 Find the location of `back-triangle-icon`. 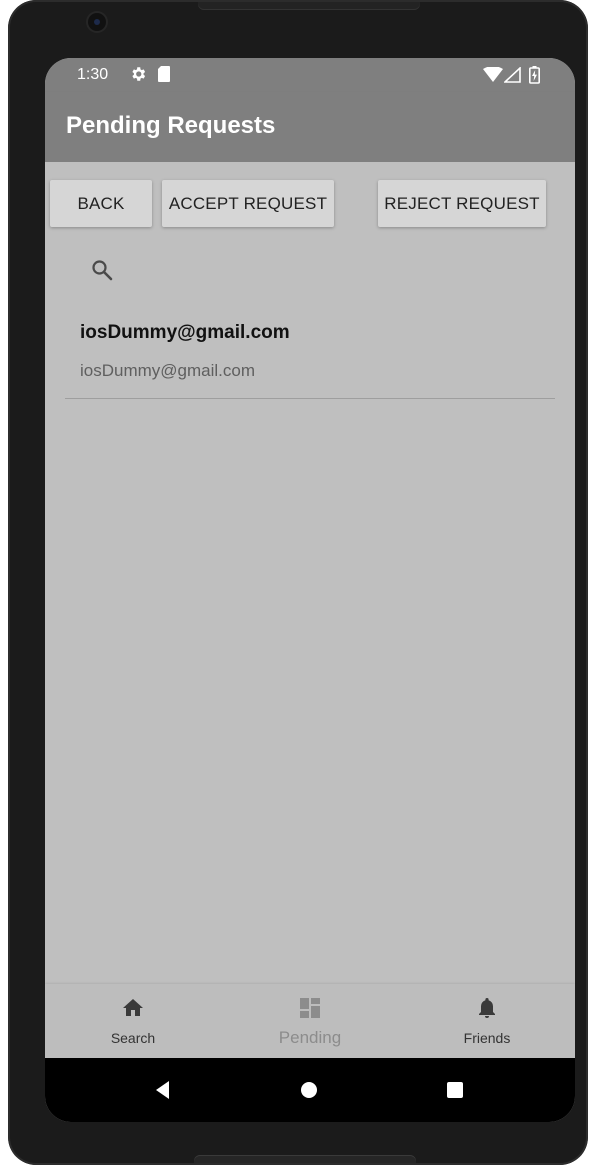

back-triangle-icon is located at coordinates (163, 1090).